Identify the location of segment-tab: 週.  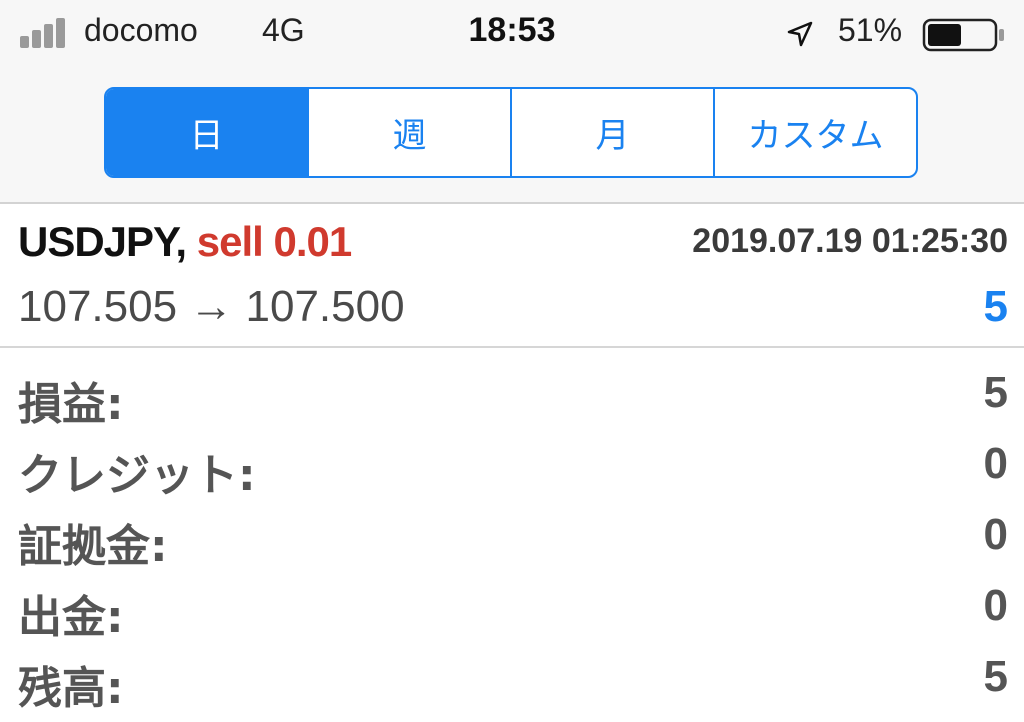
(408, 132).